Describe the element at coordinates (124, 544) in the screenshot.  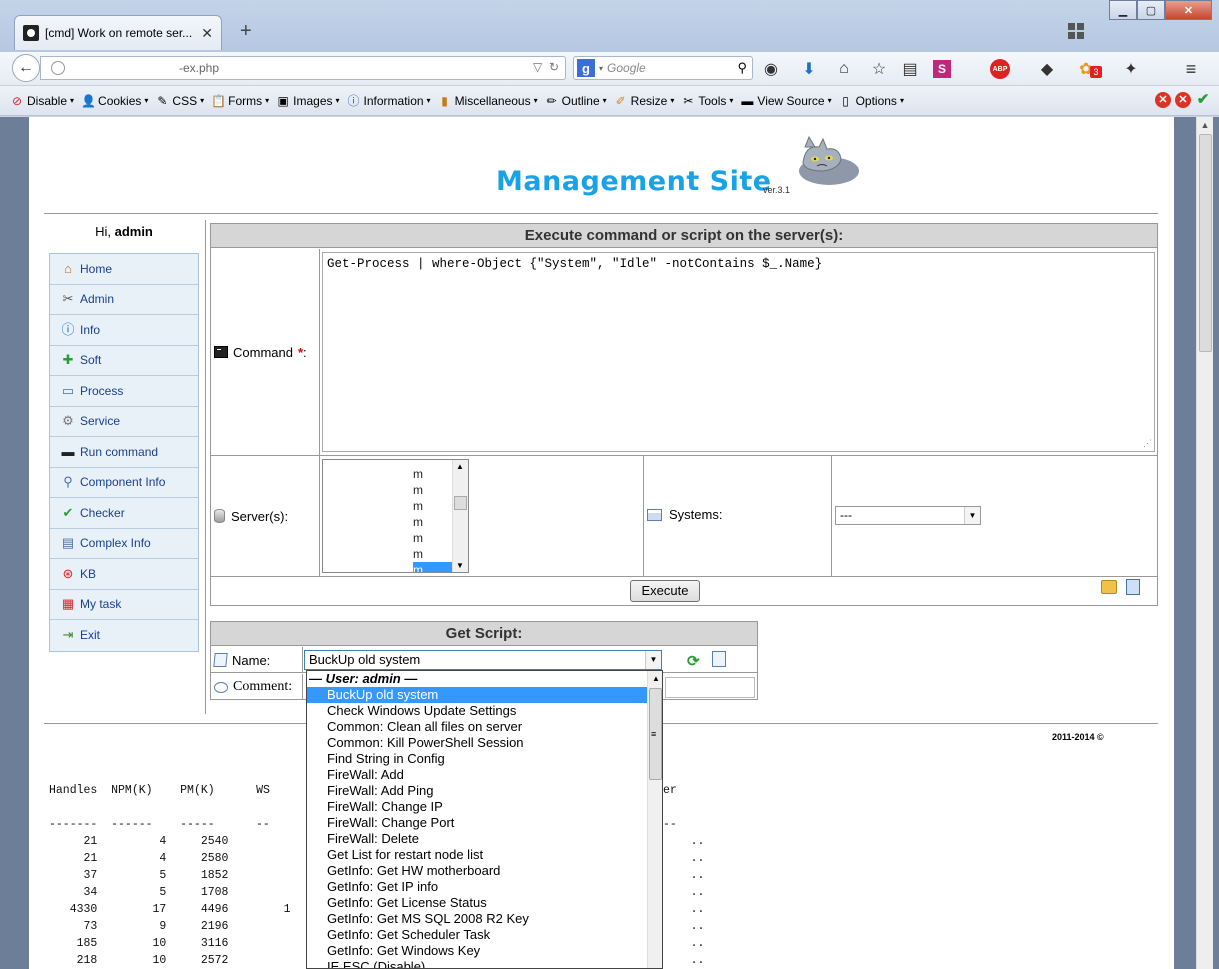
I see `sidebar-item-complex-info: ▤ Complex Info` at that location.